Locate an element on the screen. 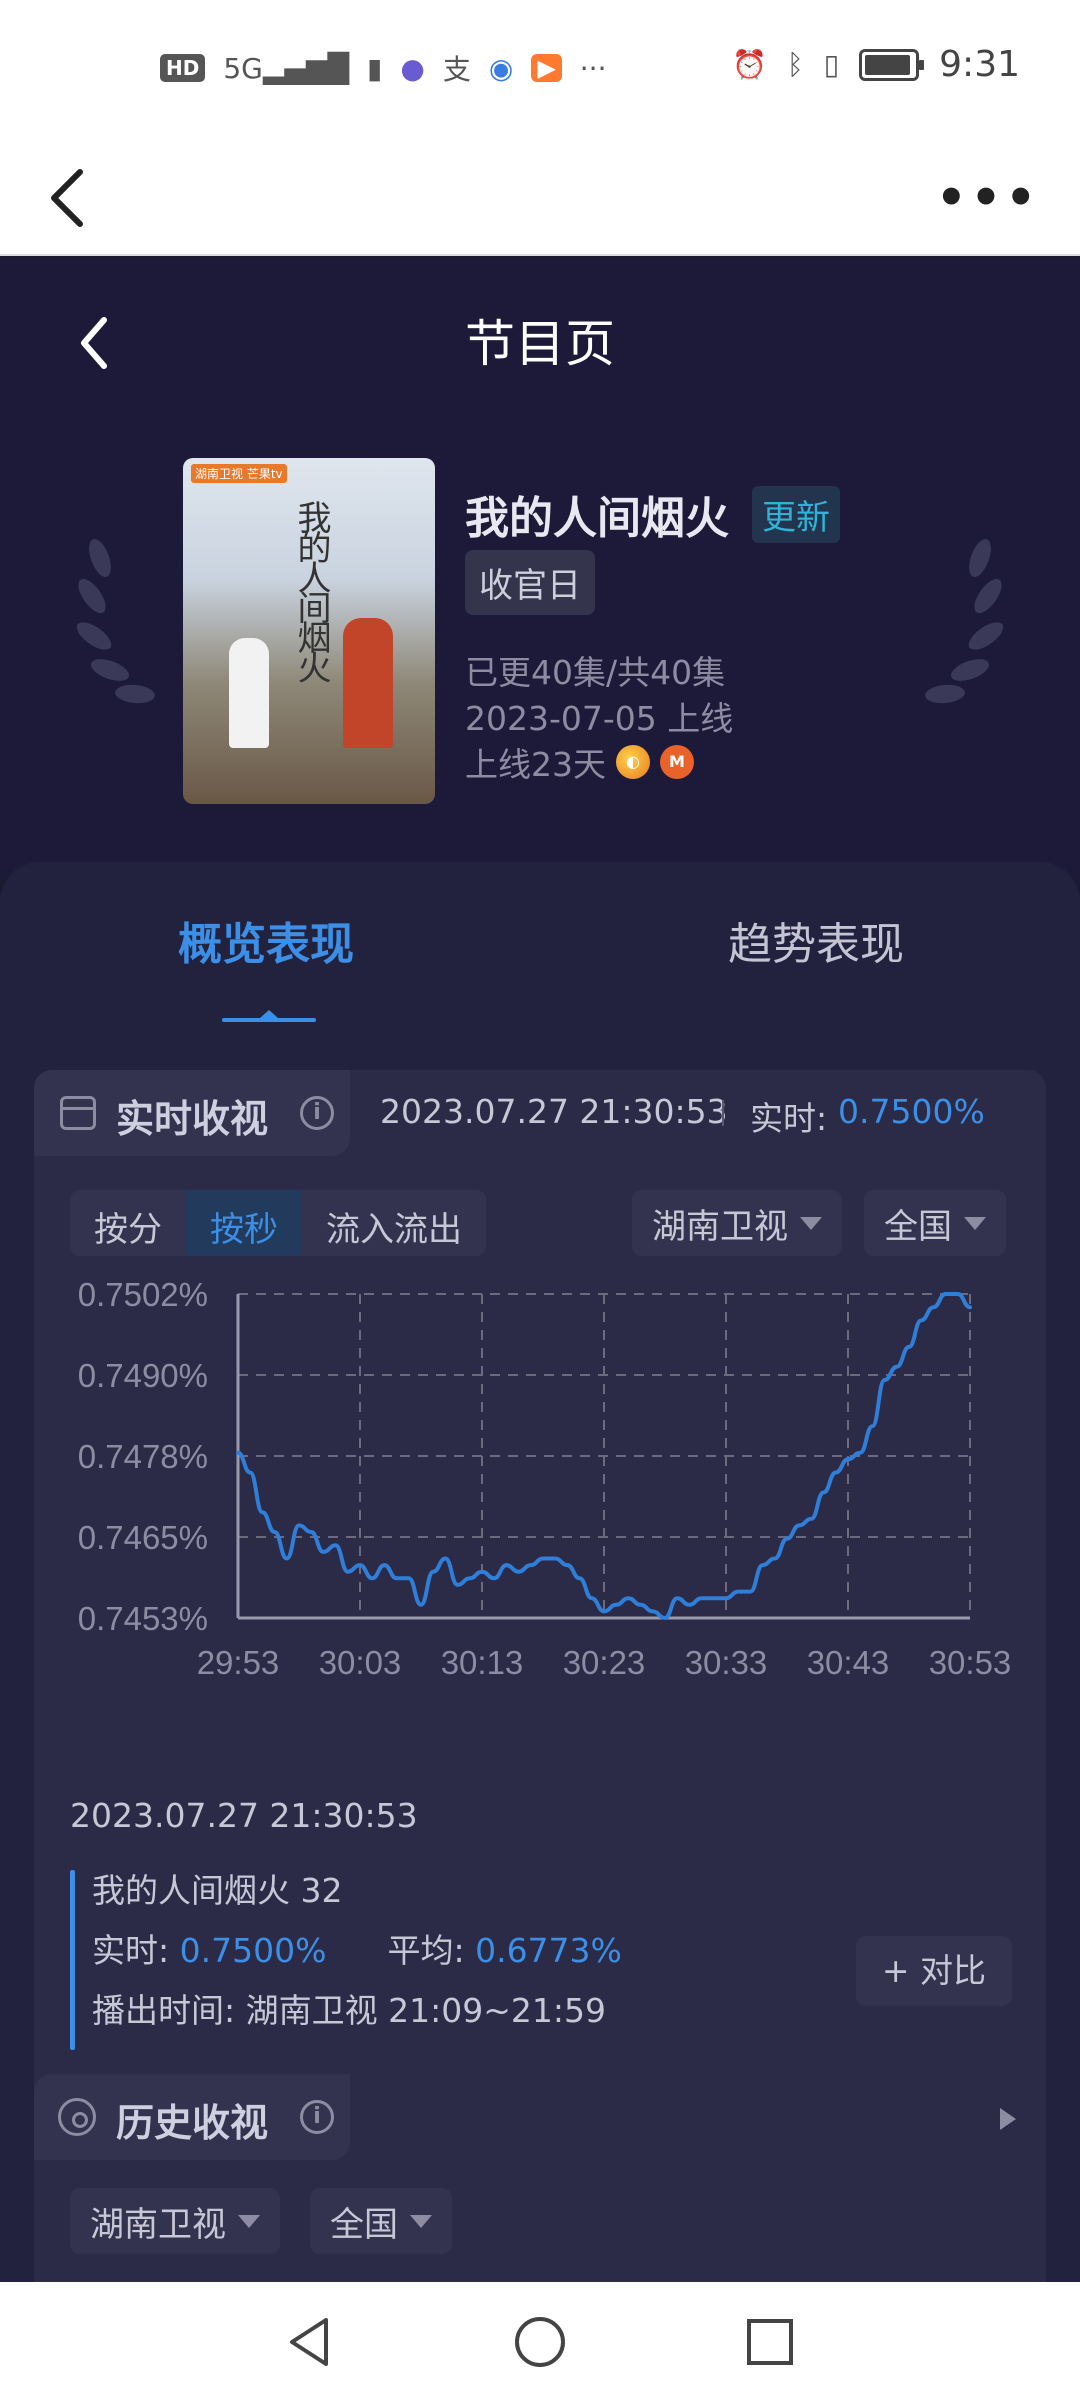 Image resolution: width=1080 pixels, height=2400 pixels. show-poster: 湖南卫视 芒果tv 我的人间烟火 is located at coordinates (309, 631).